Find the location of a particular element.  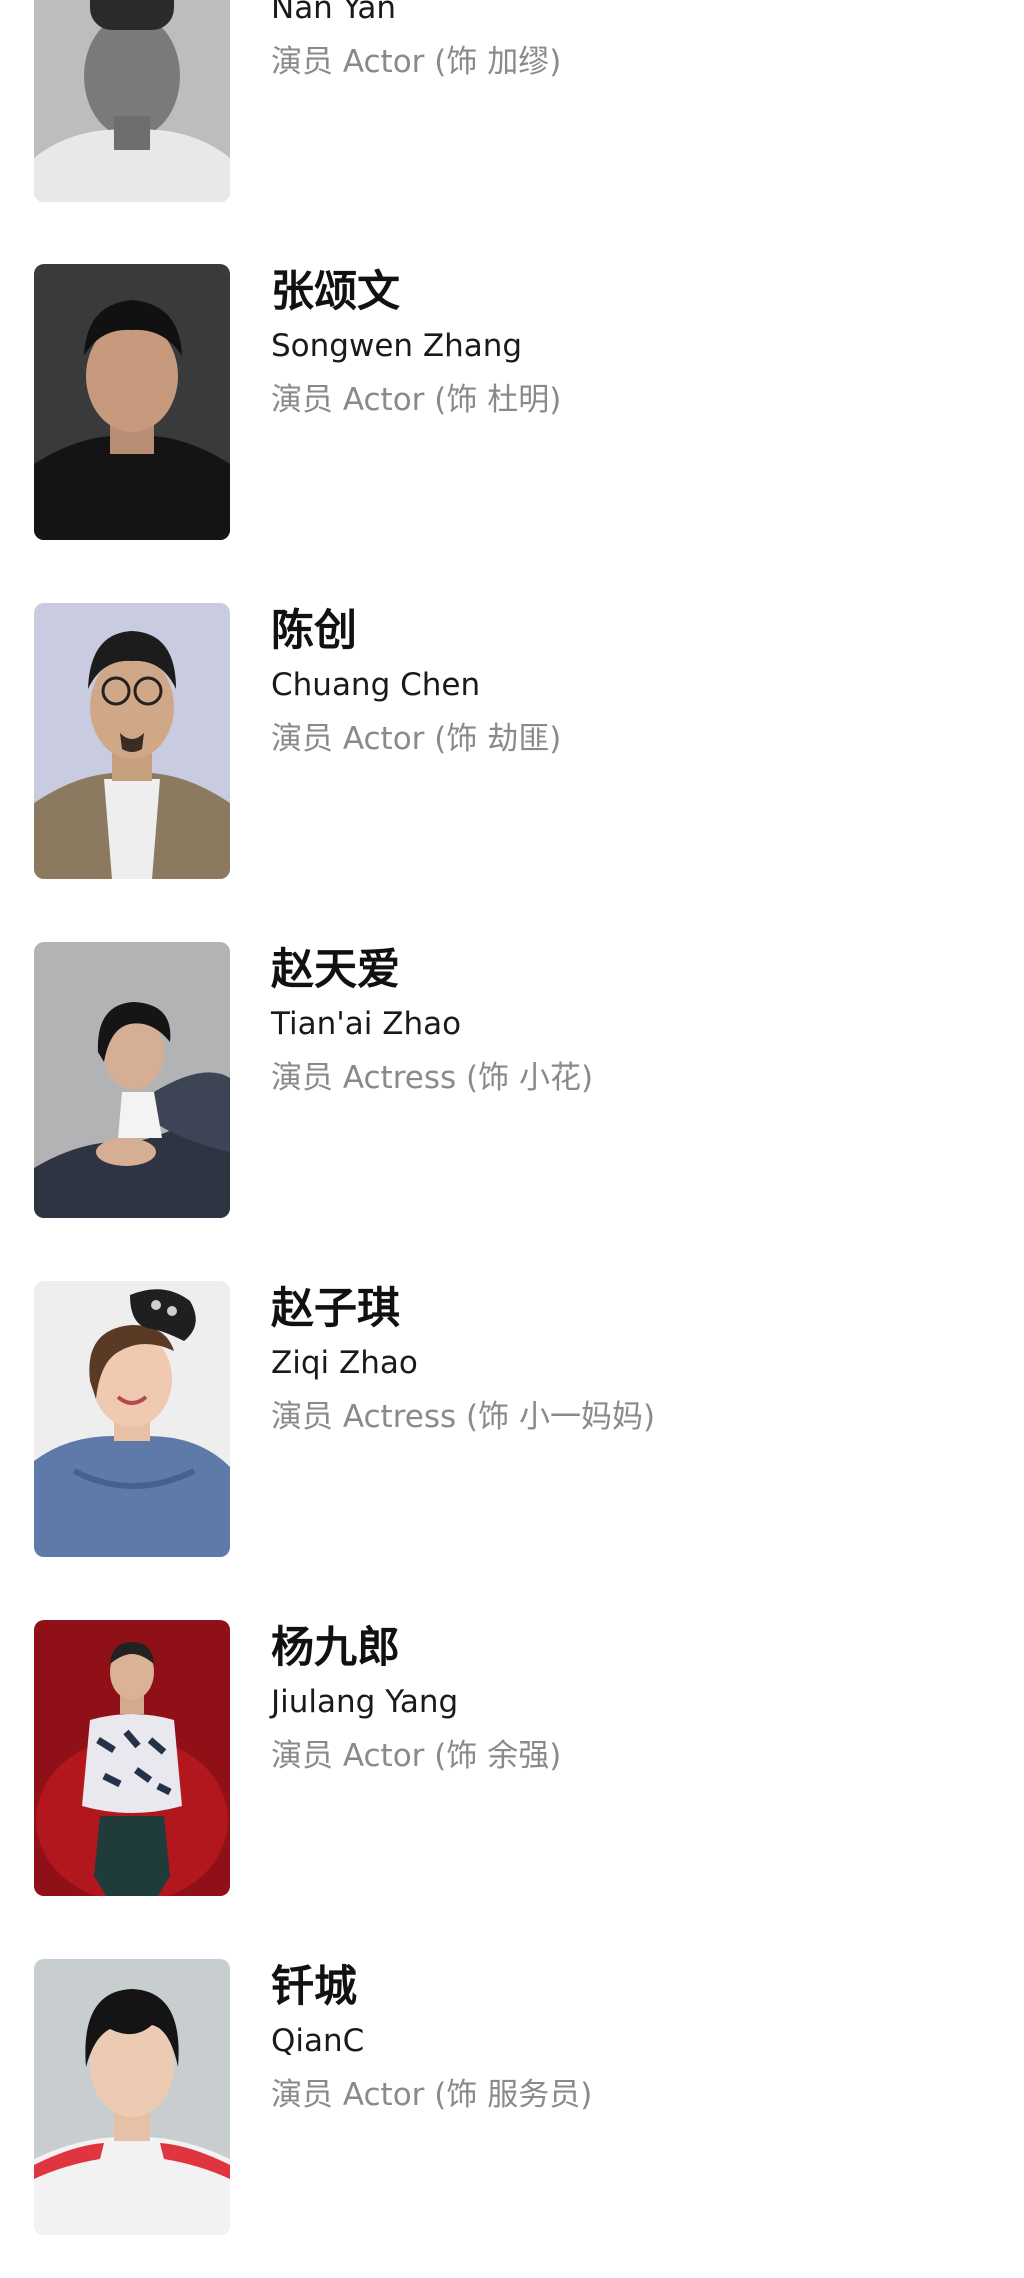

cast-name-cn: 杨九郎 is located at coordinates (335, 1648).